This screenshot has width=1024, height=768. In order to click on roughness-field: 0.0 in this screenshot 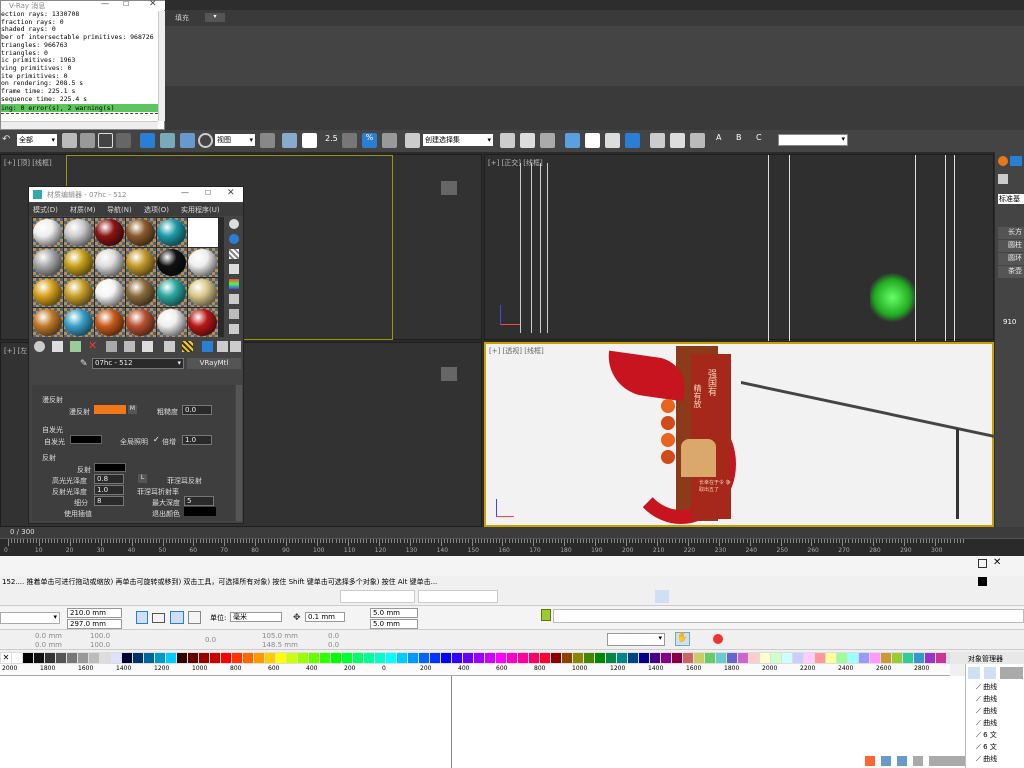, I will do `click(197, 410)`.